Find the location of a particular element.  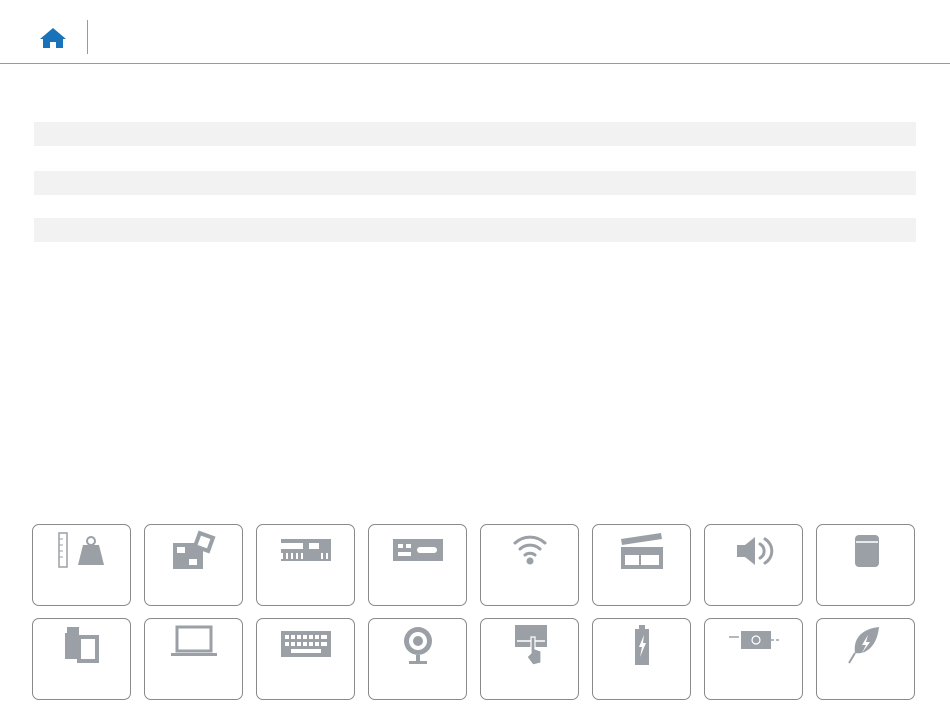

media-card-icon is located at coordinates (82, 645).